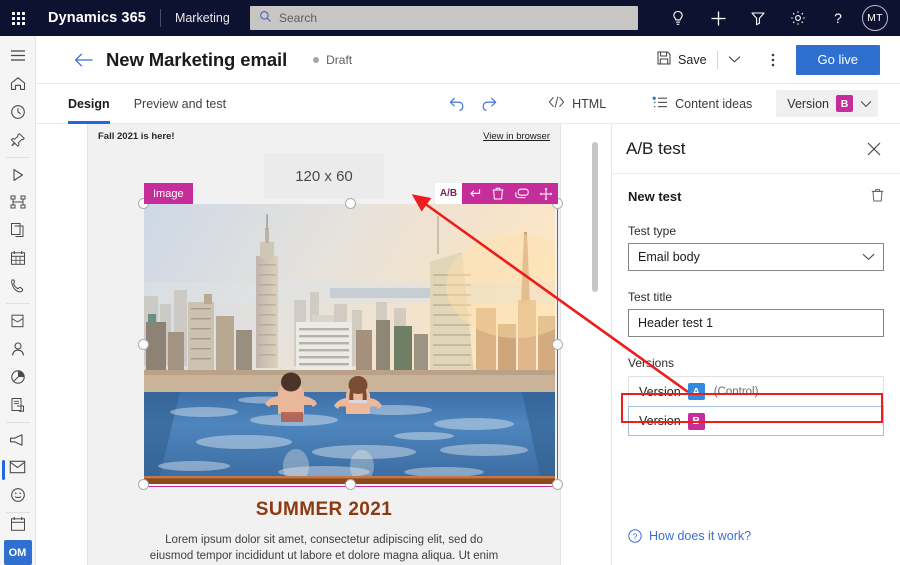 The image size is (900, 565). I want to click on page-title: New Marketing email, so click(197, 59).